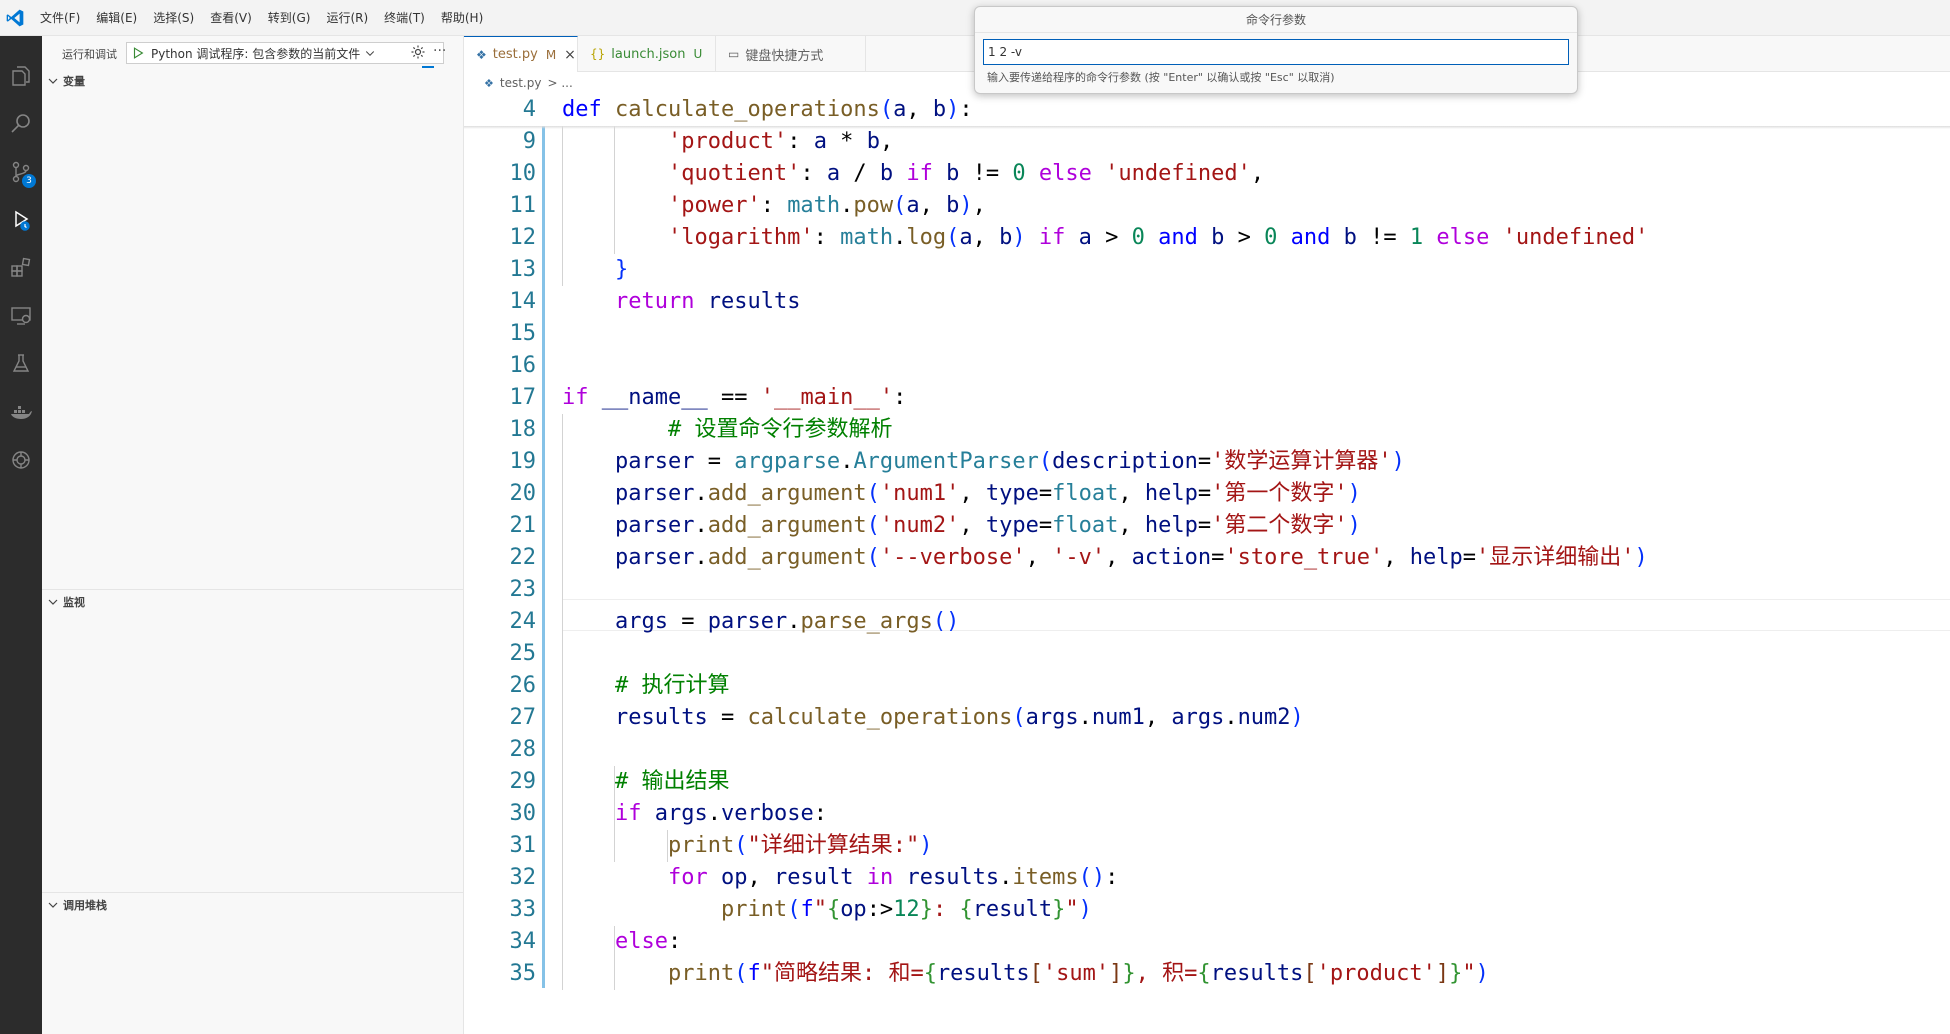 This screenshot has width=1950, height=1034. What do you see at coordinates (1207, 302) in the screenshot?
I see `code-line: 14 return results` at bounding box center [1207, 302].